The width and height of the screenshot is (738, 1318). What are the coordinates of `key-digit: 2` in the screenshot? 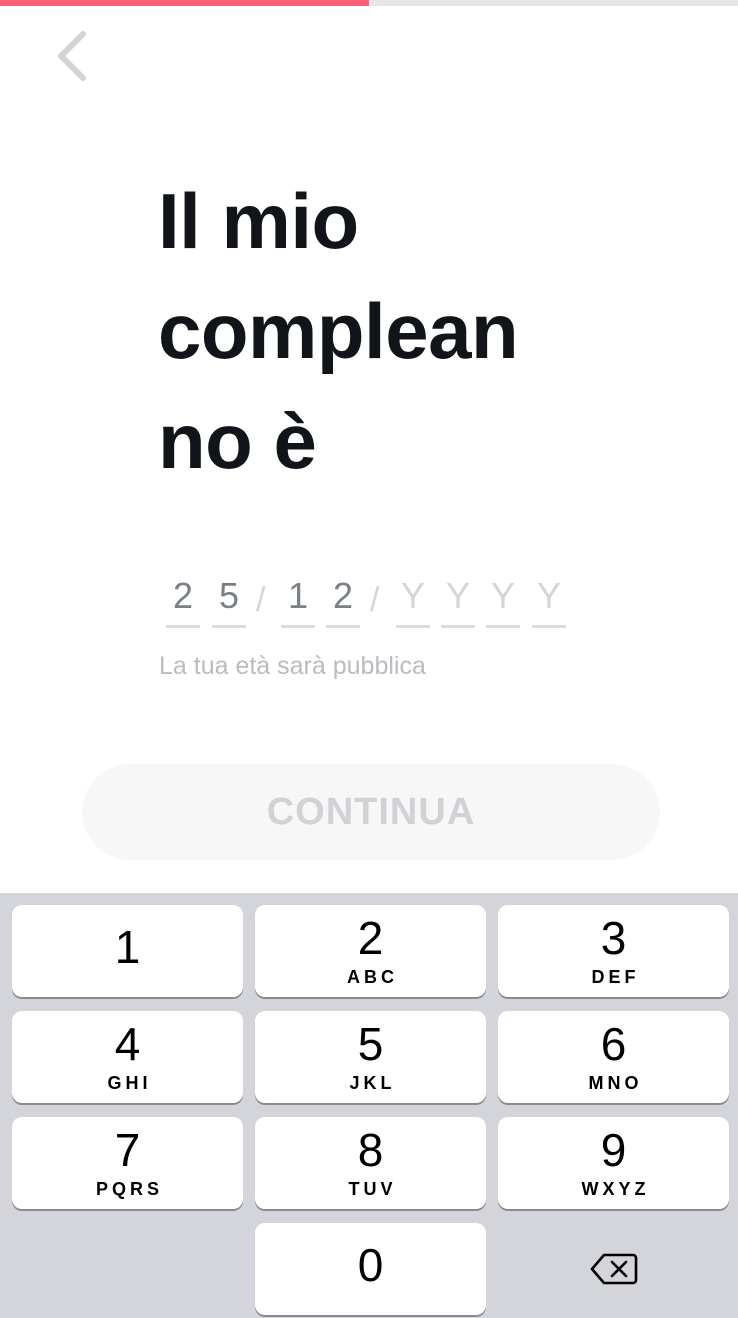 It's located at (370, 938).